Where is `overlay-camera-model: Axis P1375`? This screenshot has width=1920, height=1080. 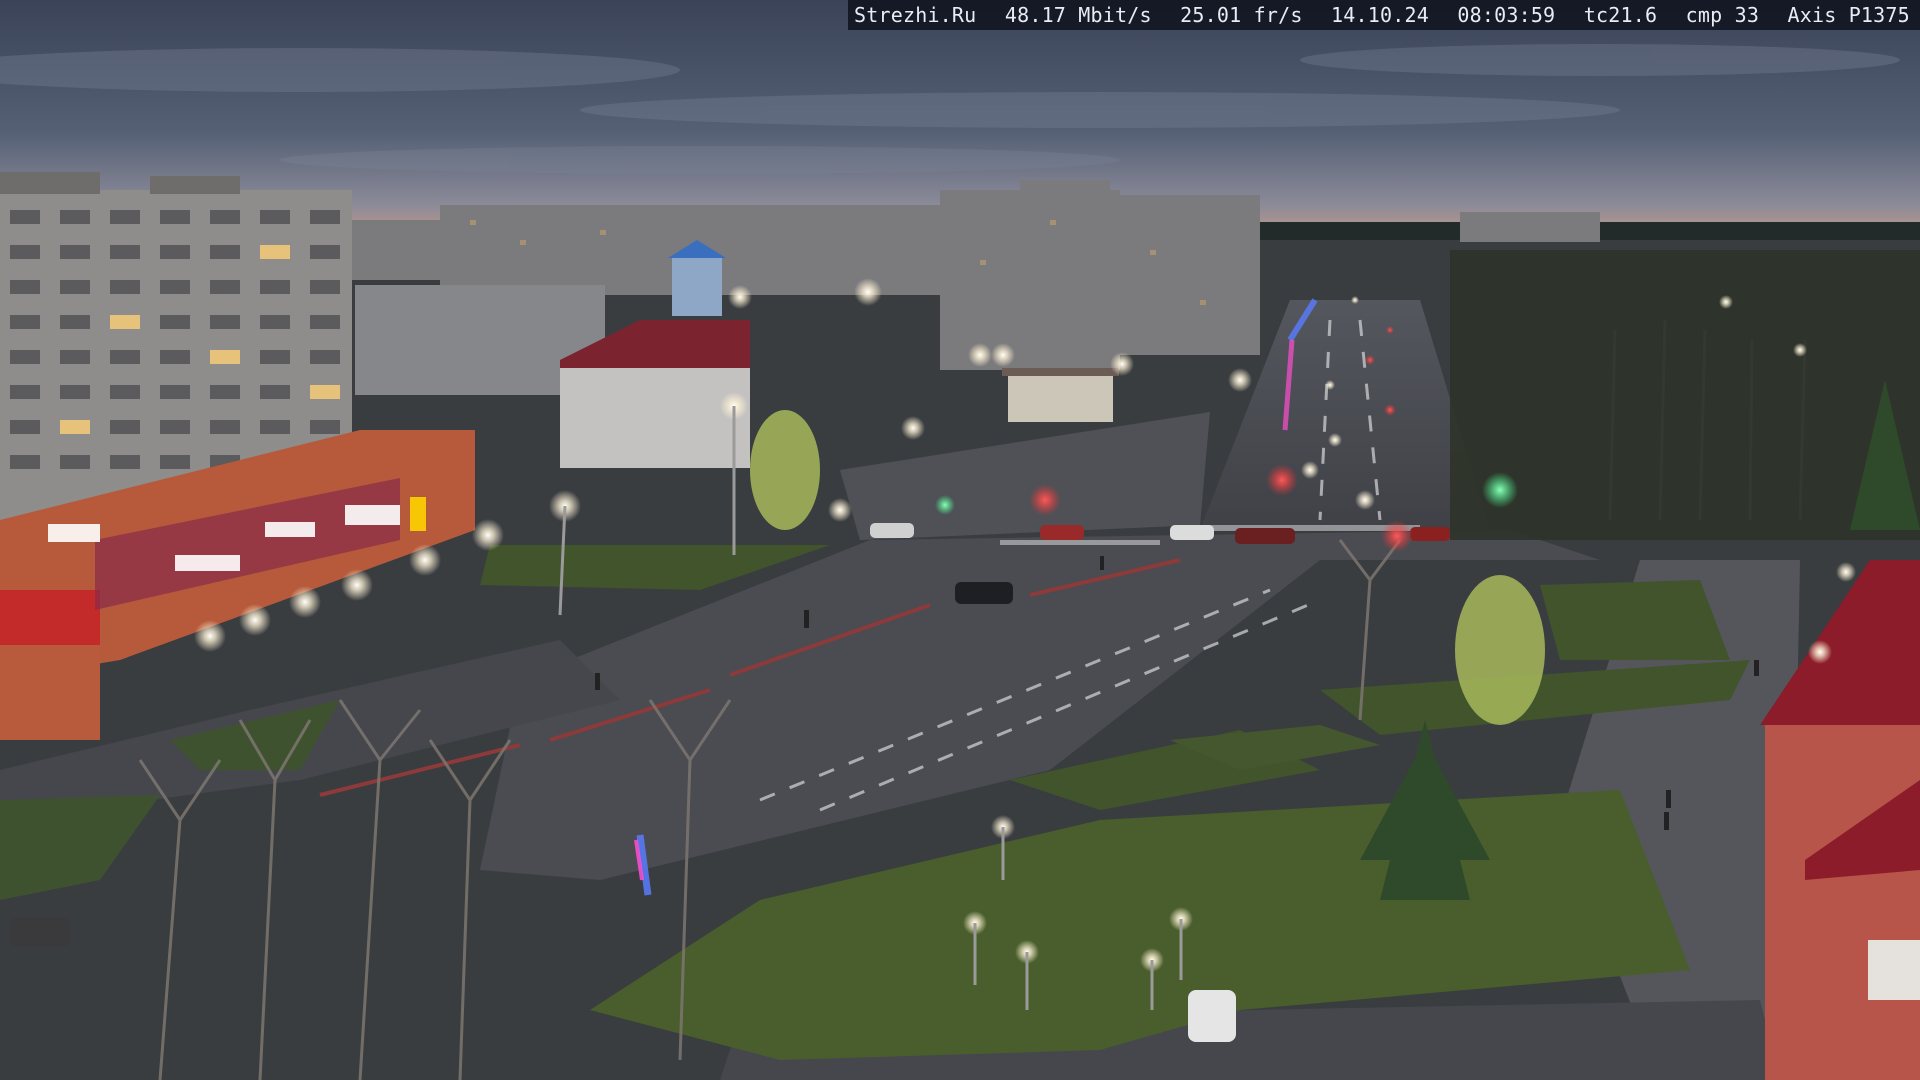 overlay-camera-model: Axis P1375 is located at coordinates (1848, 15).